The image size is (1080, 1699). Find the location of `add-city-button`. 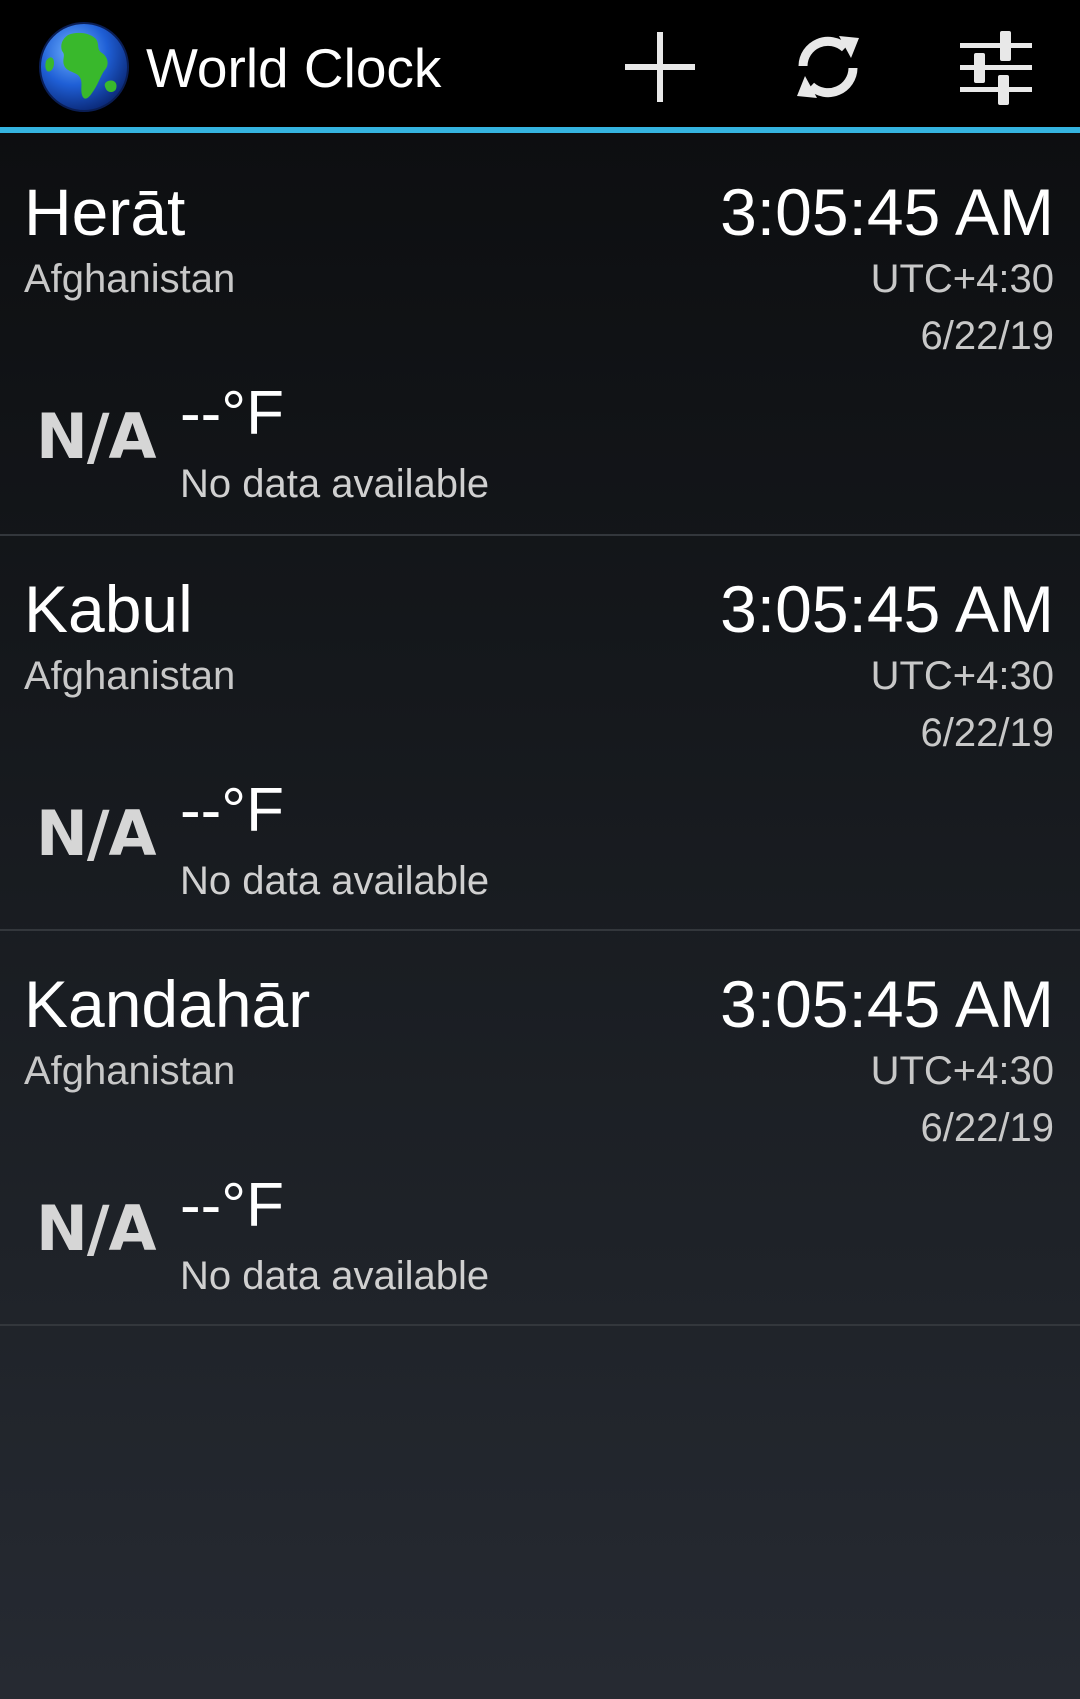

add-city-button is located at coordinates (660, 67).